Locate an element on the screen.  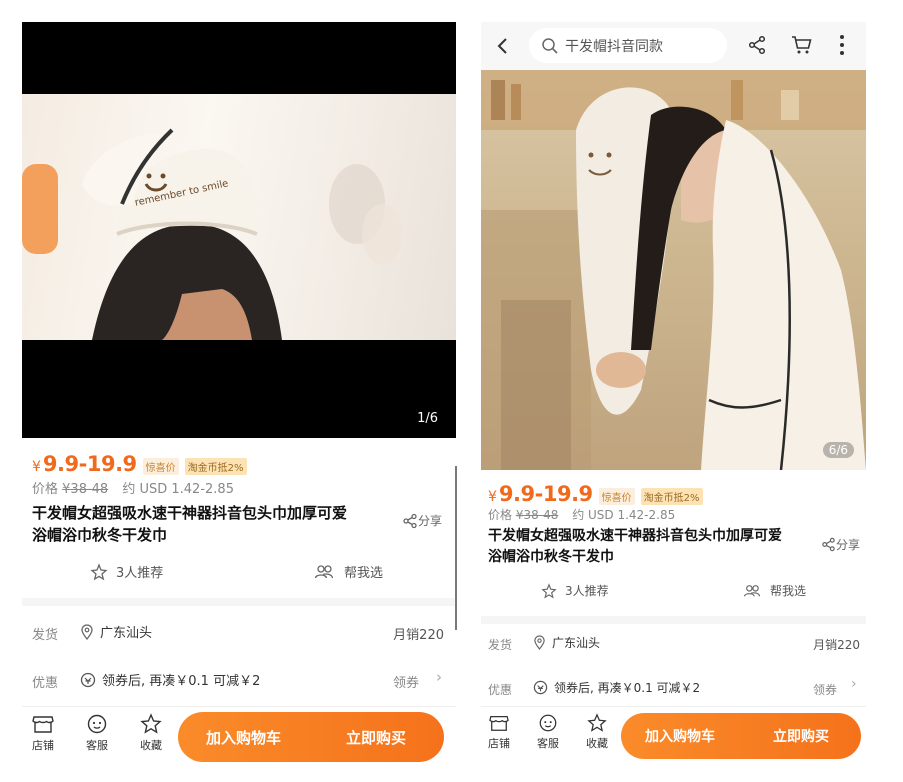
search-box: 干发帽抖音同款 is located at coordinates (628, 45).